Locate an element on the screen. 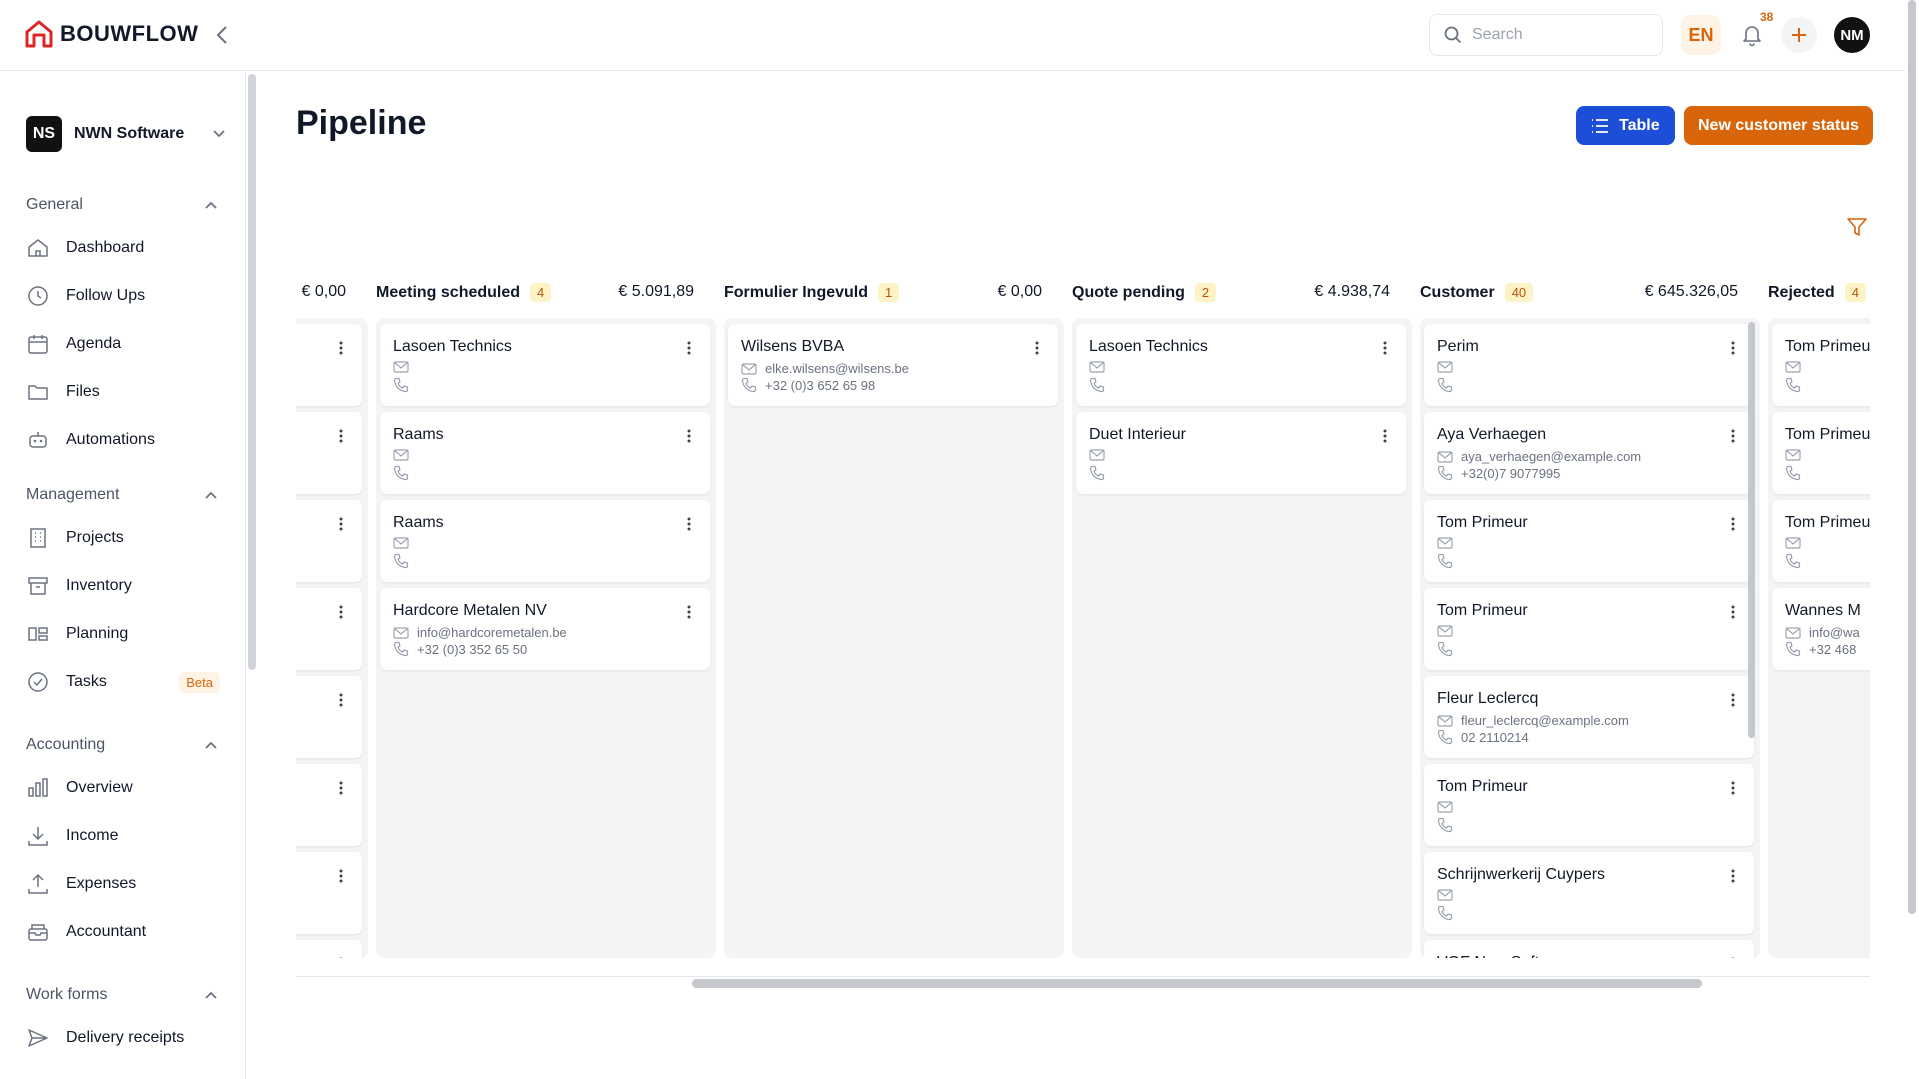  sidebar-item-income: Income is located at coordinates (123, 836).